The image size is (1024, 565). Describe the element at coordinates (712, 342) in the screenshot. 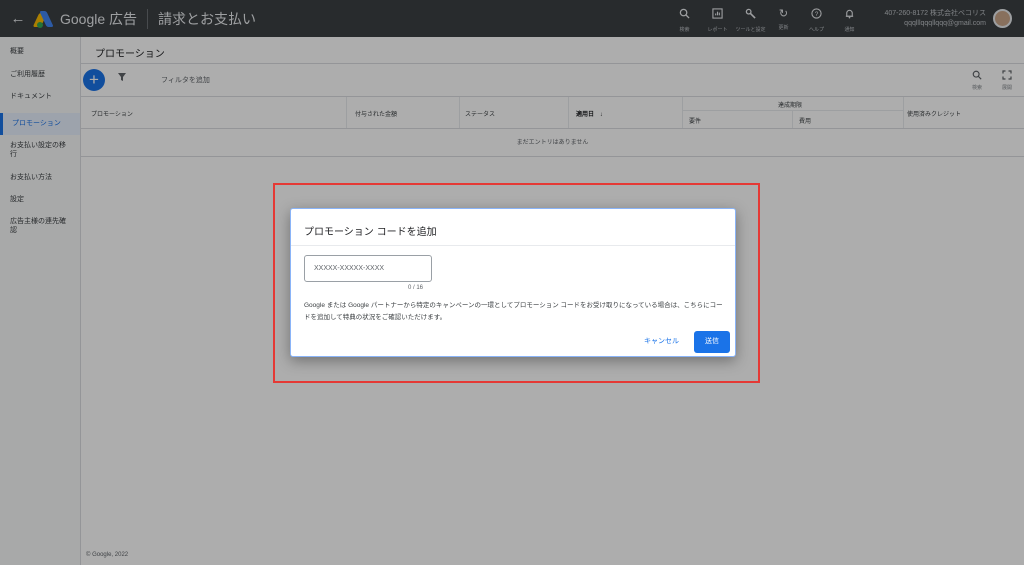

I see `submit-button: 送信` at that location.